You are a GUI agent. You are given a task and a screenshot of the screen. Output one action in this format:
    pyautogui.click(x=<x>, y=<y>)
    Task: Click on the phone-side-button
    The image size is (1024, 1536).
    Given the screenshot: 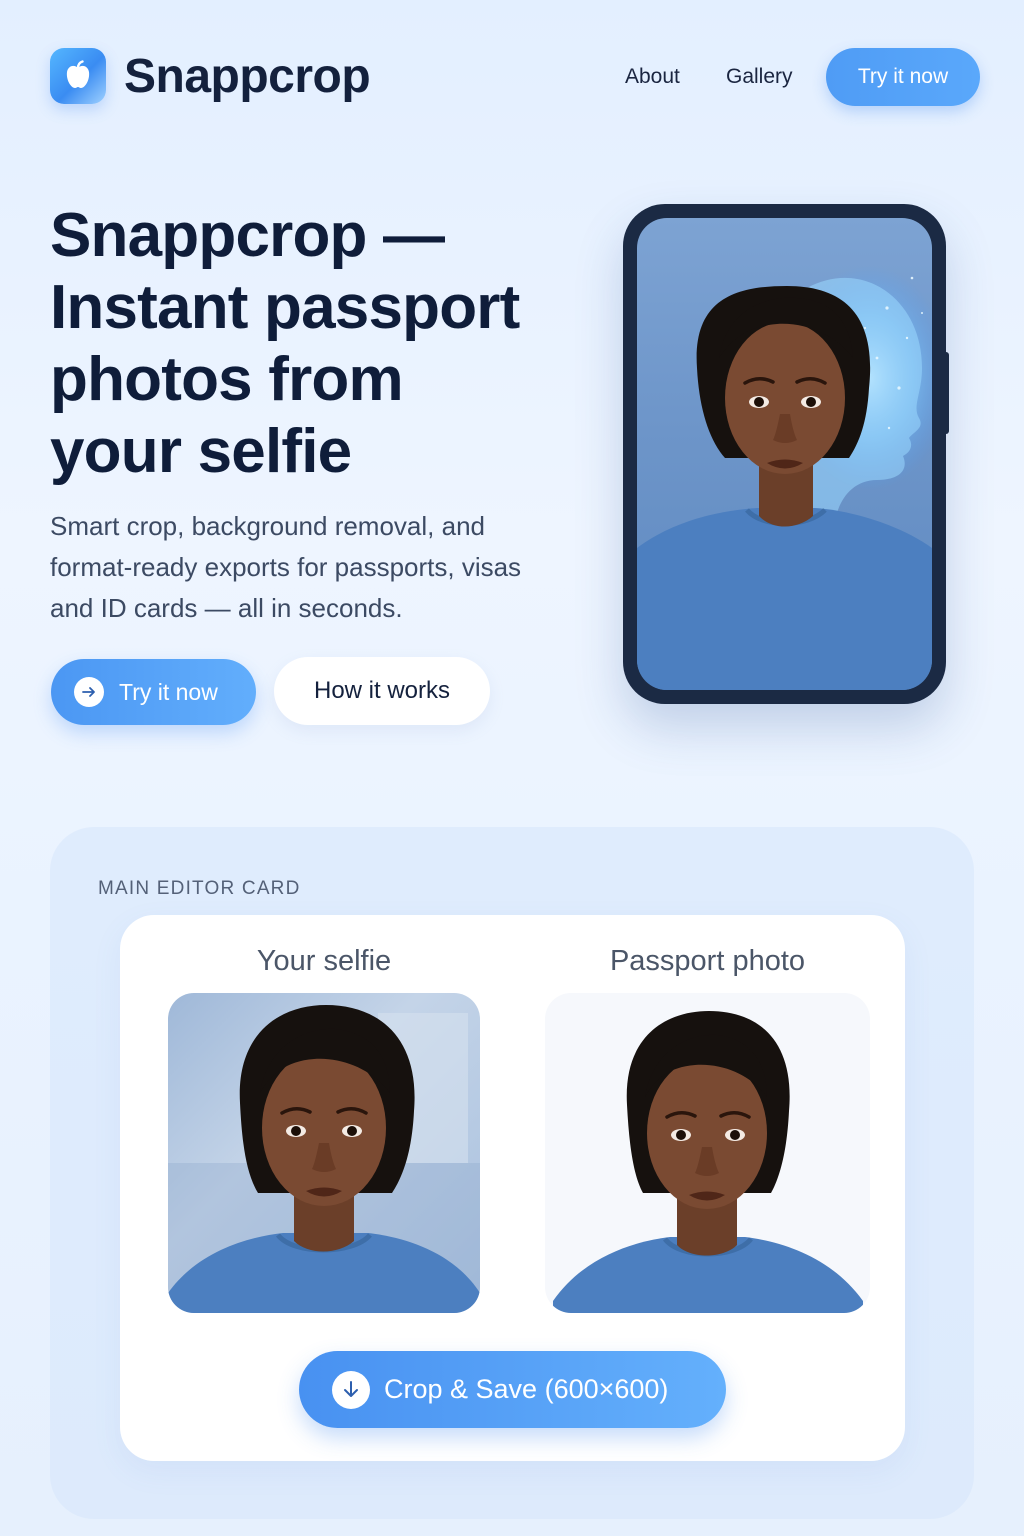 What is the action you would take?
    pyautogui.click(x=946, y=393)
    